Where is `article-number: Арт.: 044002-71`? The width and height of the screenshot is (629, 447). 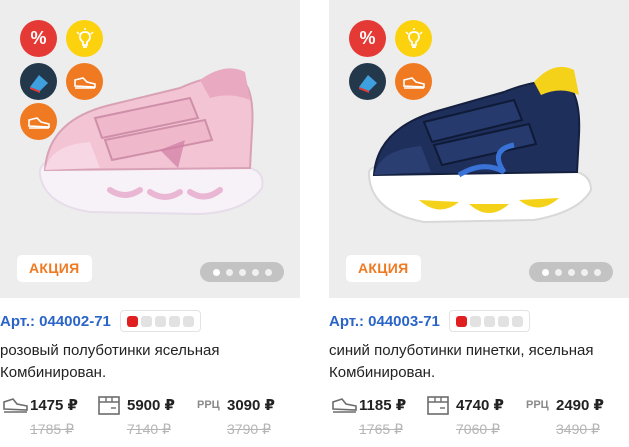 article-number: Арт.: 044002-71 is located at coordinates (55, 321).